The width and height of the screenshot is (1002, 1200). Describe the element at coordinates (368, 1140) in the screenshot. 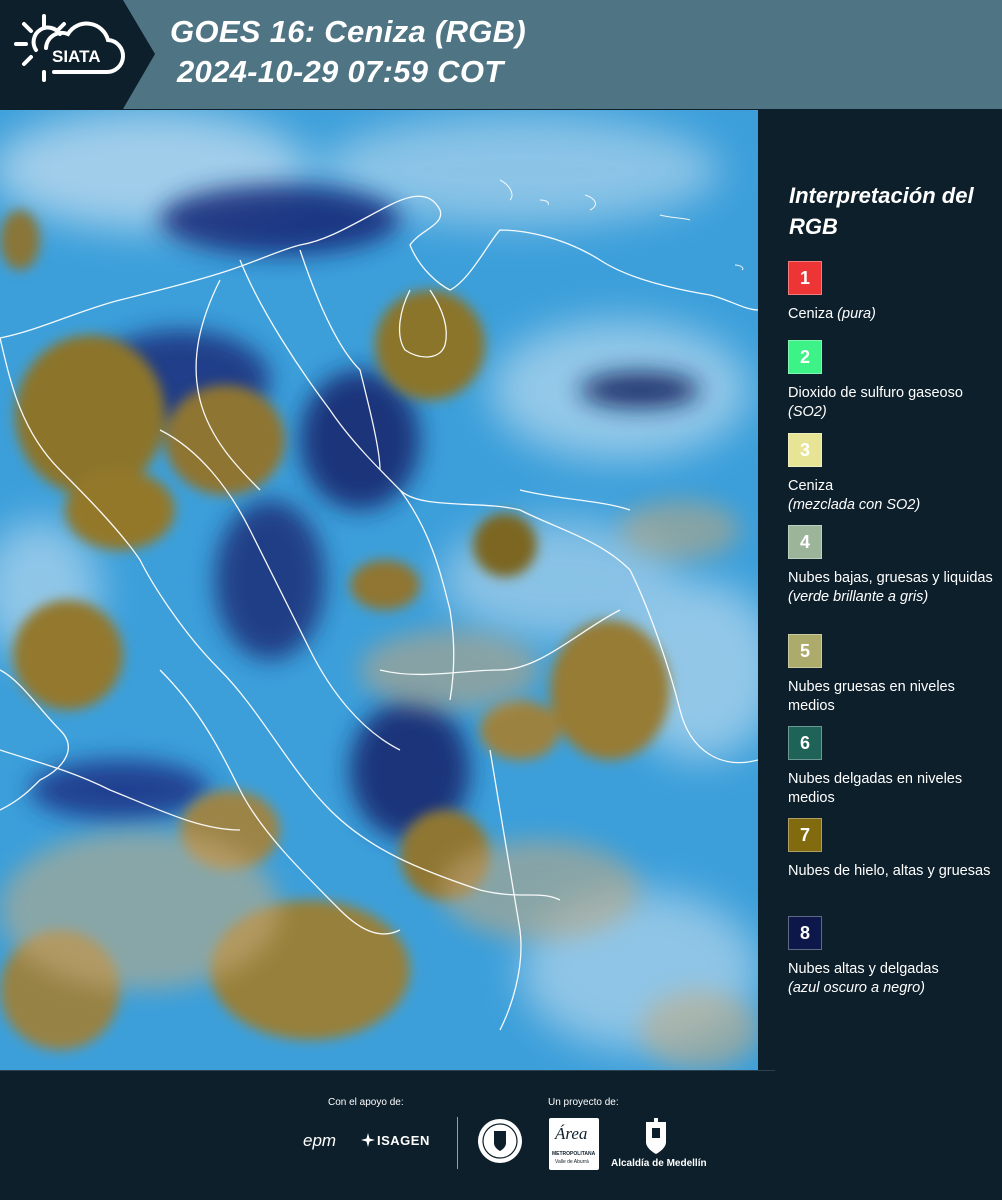

I see `isagen-star-icon` at that location.